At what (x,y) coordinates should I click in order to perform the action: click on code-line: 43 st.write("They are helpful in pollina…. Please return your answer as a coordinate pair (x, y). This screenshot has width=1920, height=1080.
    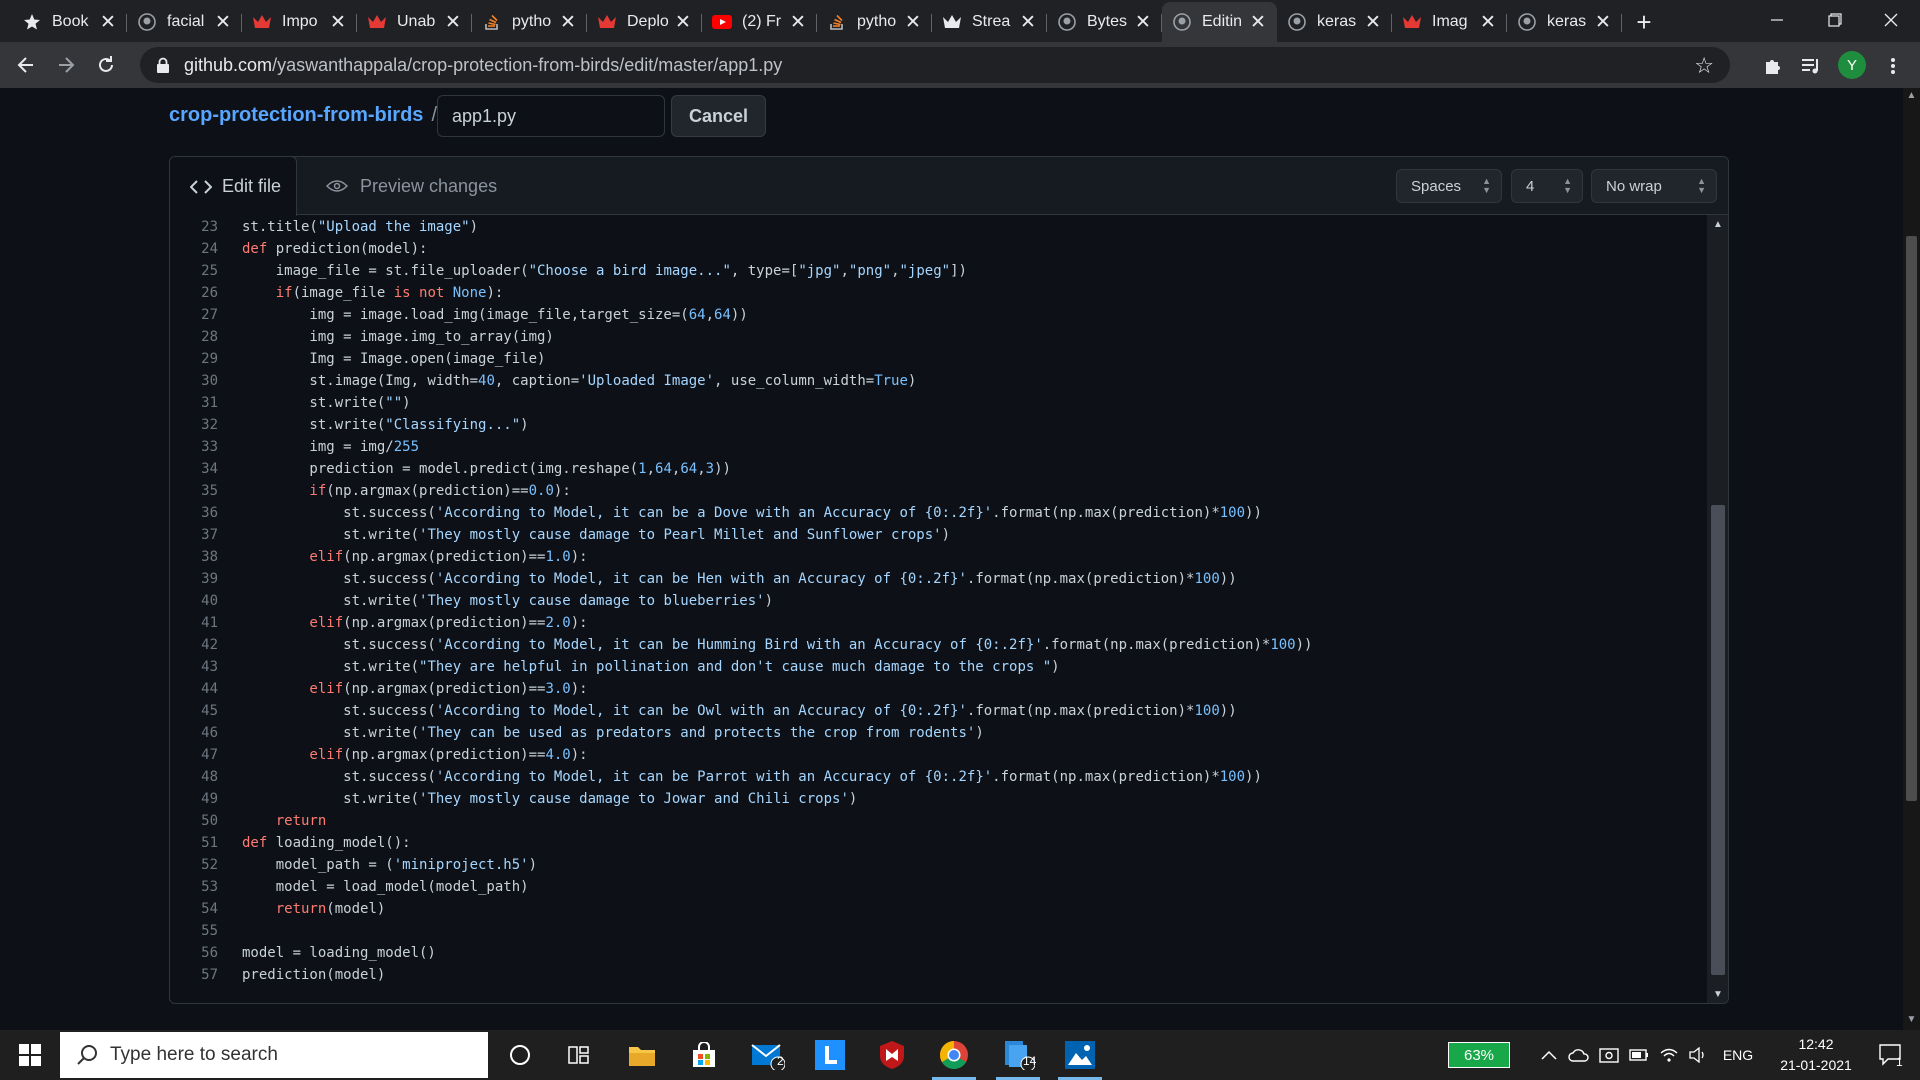
    Looking at the image, I should click on (938, 667).